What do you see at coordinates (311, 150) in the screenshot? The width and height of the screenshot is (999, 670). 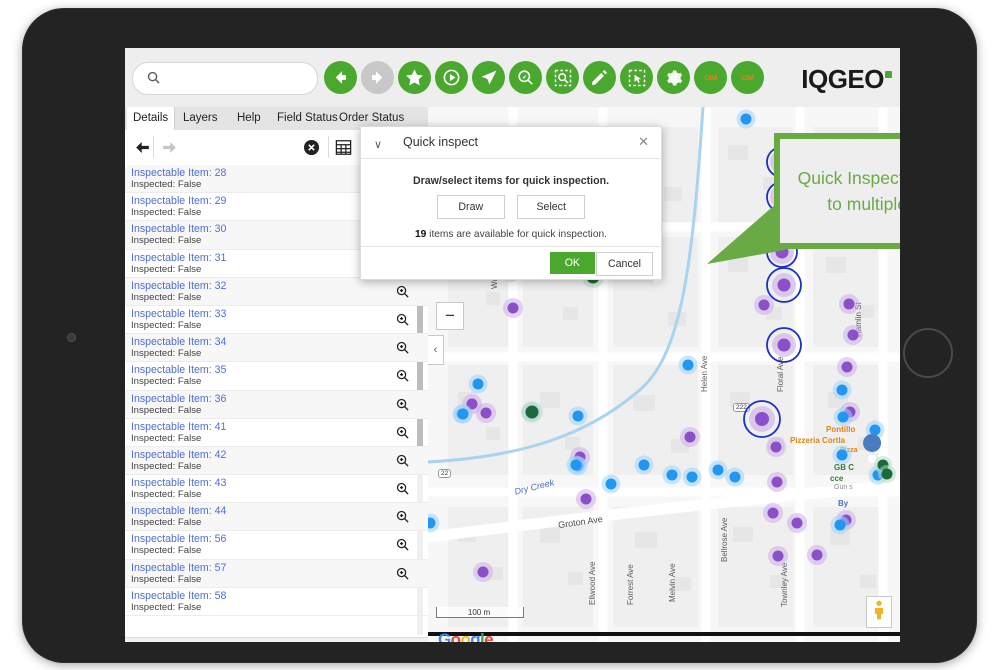 I see `clear-results-button` at bounding box center [311, 150].